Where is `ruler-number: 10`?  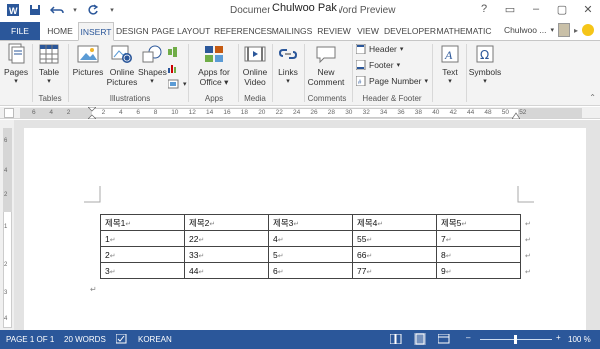
ruler-number: 10 is located at coordinates (175, 112).